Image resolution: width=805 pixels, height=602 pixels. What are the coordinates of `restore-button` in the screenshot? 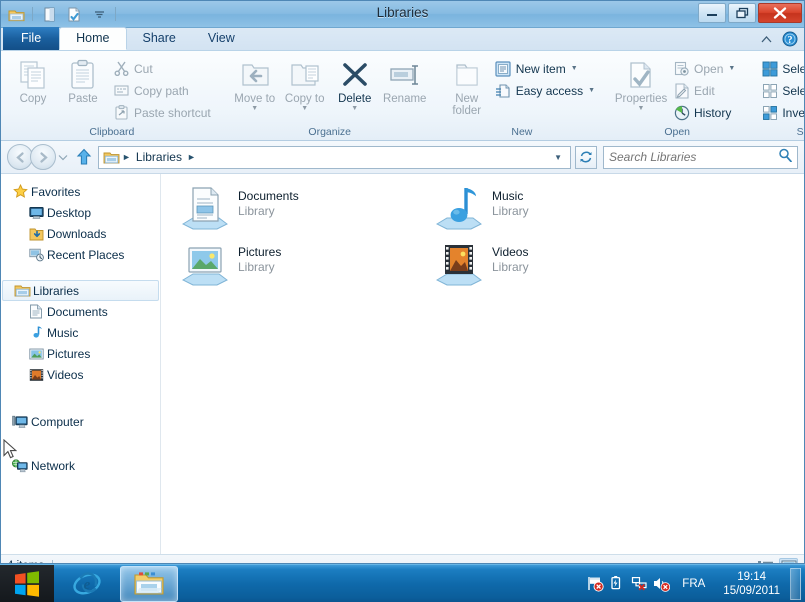 It's located at (742, 13).